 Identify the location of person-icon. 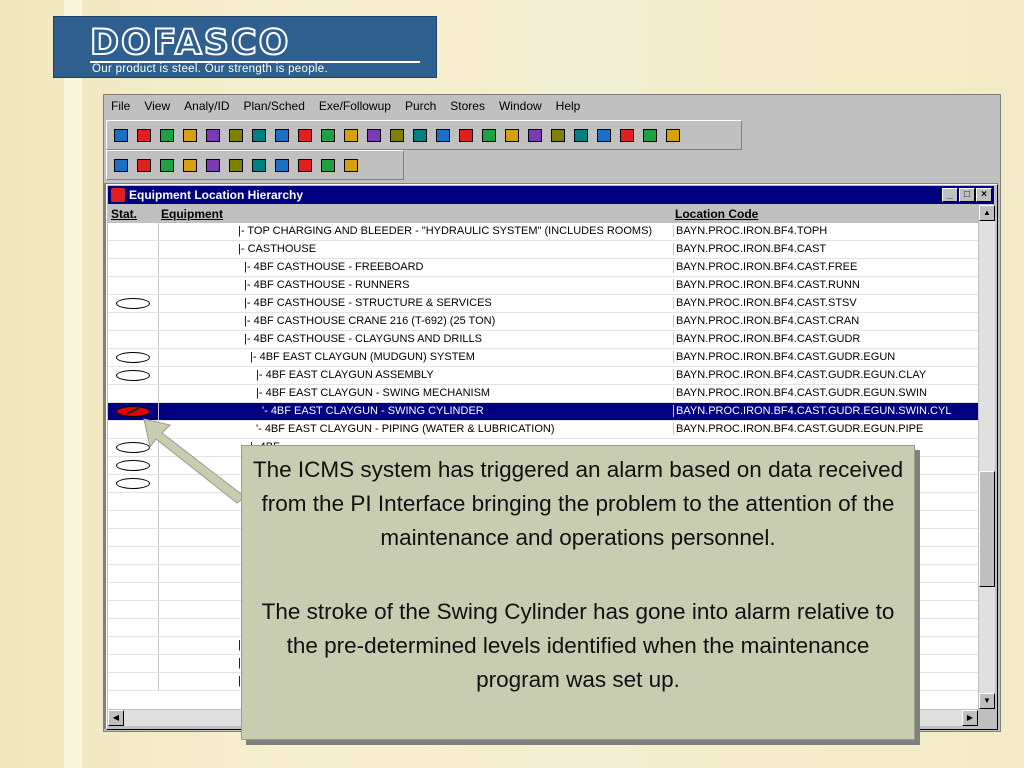
(282, 165).